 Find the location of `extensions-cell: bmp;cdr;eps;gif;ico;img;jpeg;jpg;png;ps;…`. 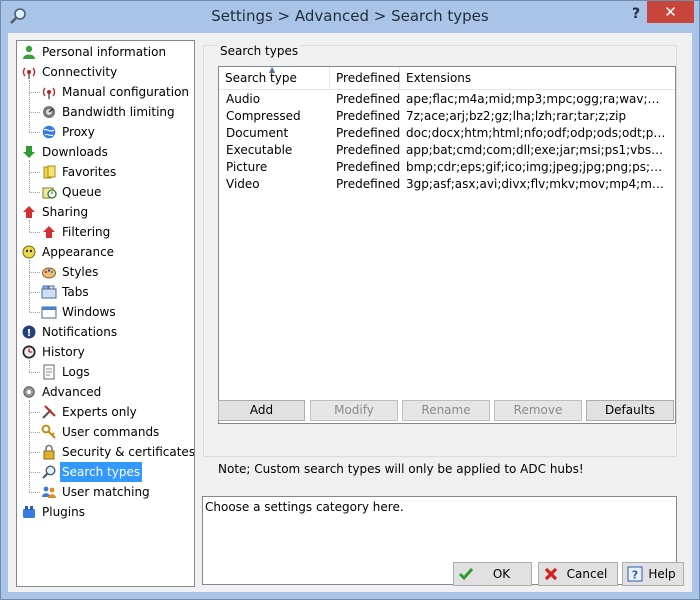

extensions-cell: bmp;cdr;eps;gif;ico;img;jpeg;jpg;png;ps;… is located at coordinates (536, 167).